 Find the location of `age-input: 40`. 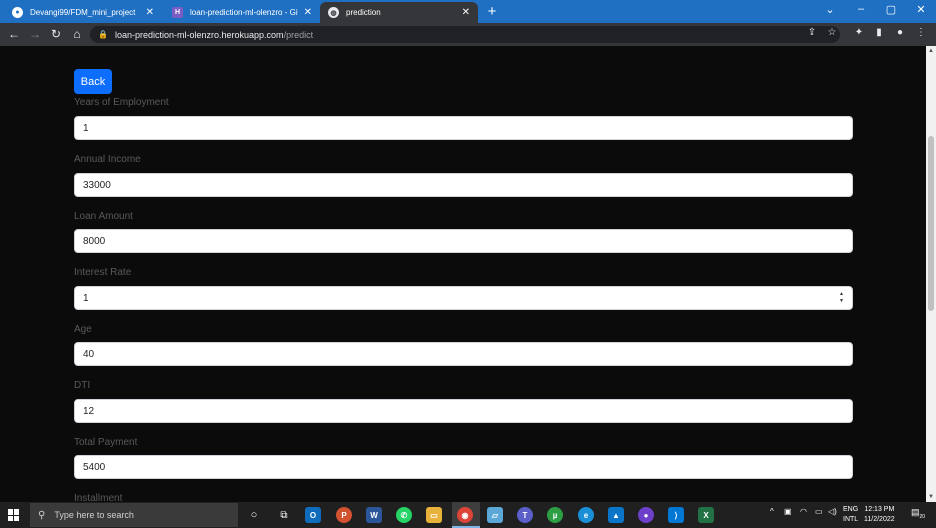

age-input: 40 is located at coordinates (463, 354).